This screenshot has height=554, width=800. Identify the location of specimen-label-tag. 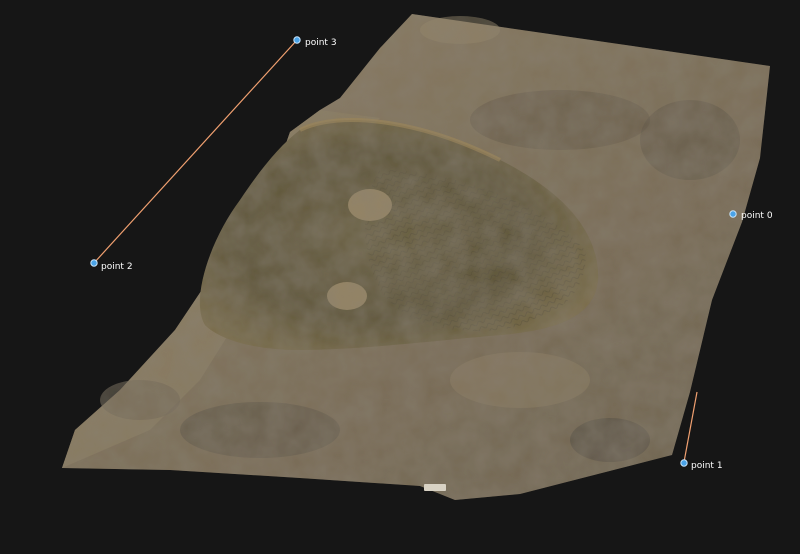
(435, 487).